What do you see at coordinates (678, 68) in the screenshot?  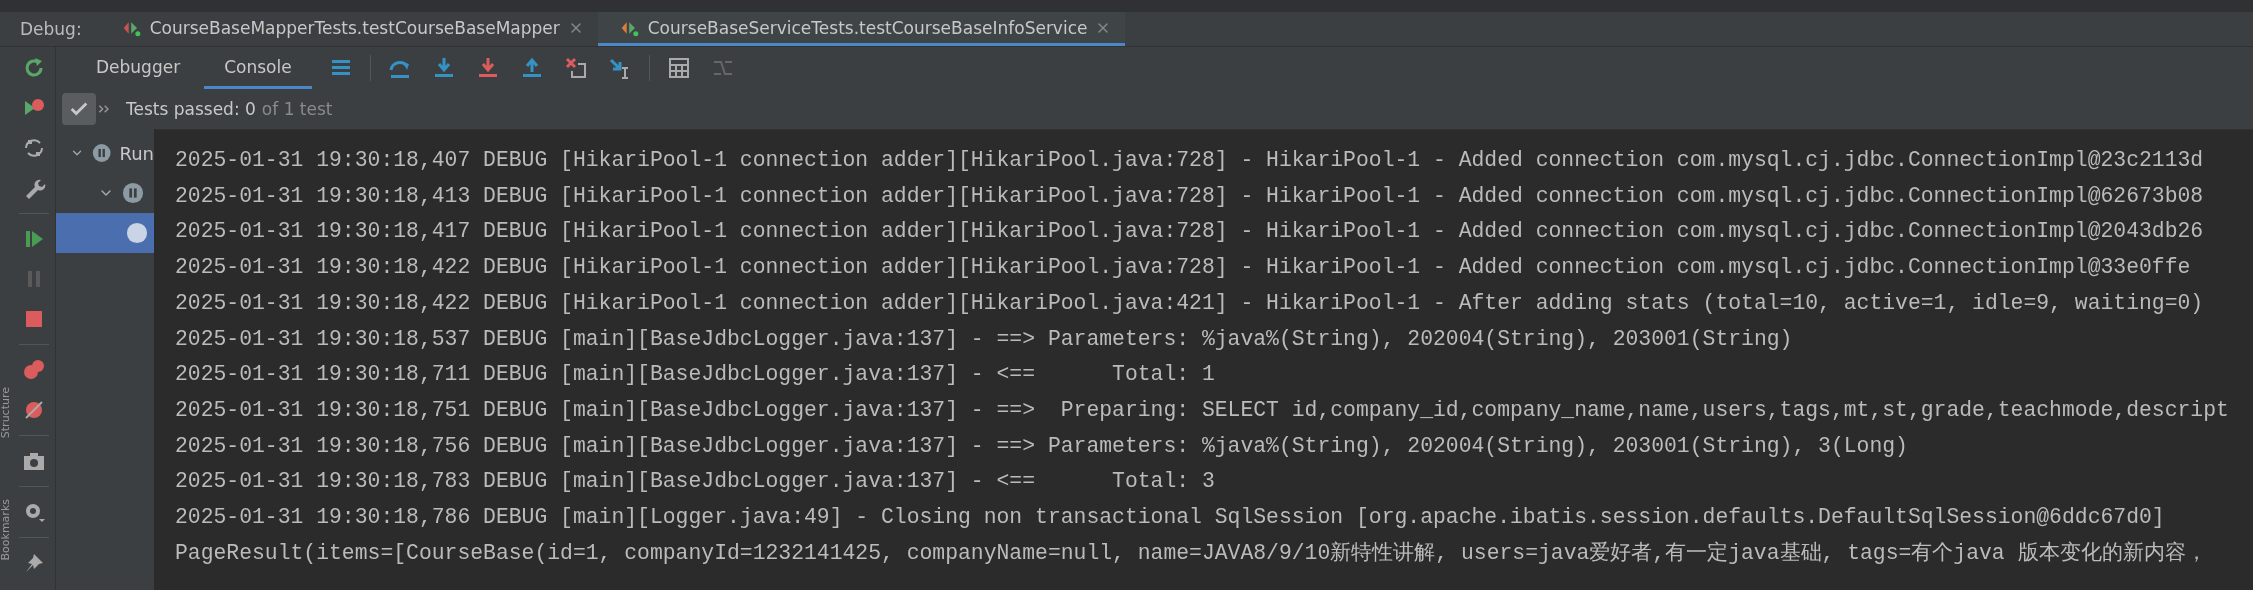 I see `calculator-icon` at bounding box center [678, 68].